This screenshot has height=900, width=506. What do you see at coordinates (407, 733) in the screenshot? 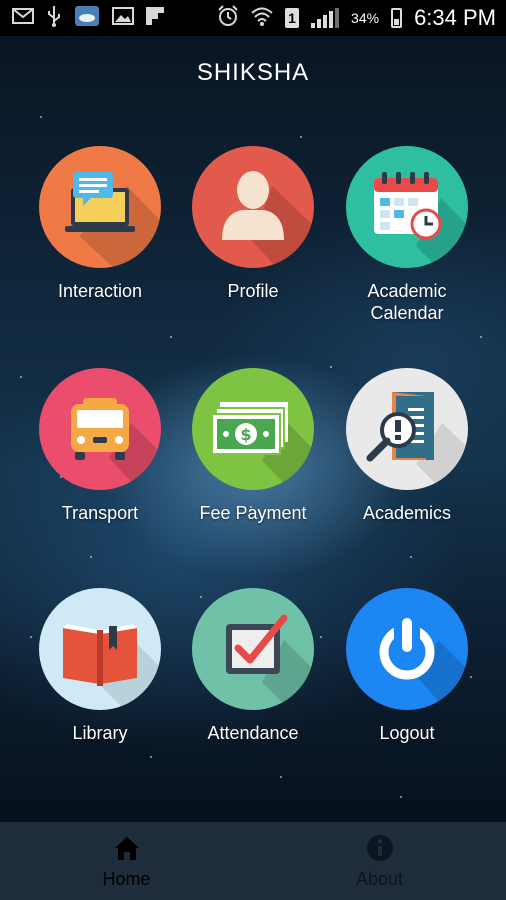
I see `menu-item-label: Logout` at bounding box center [407, 733].